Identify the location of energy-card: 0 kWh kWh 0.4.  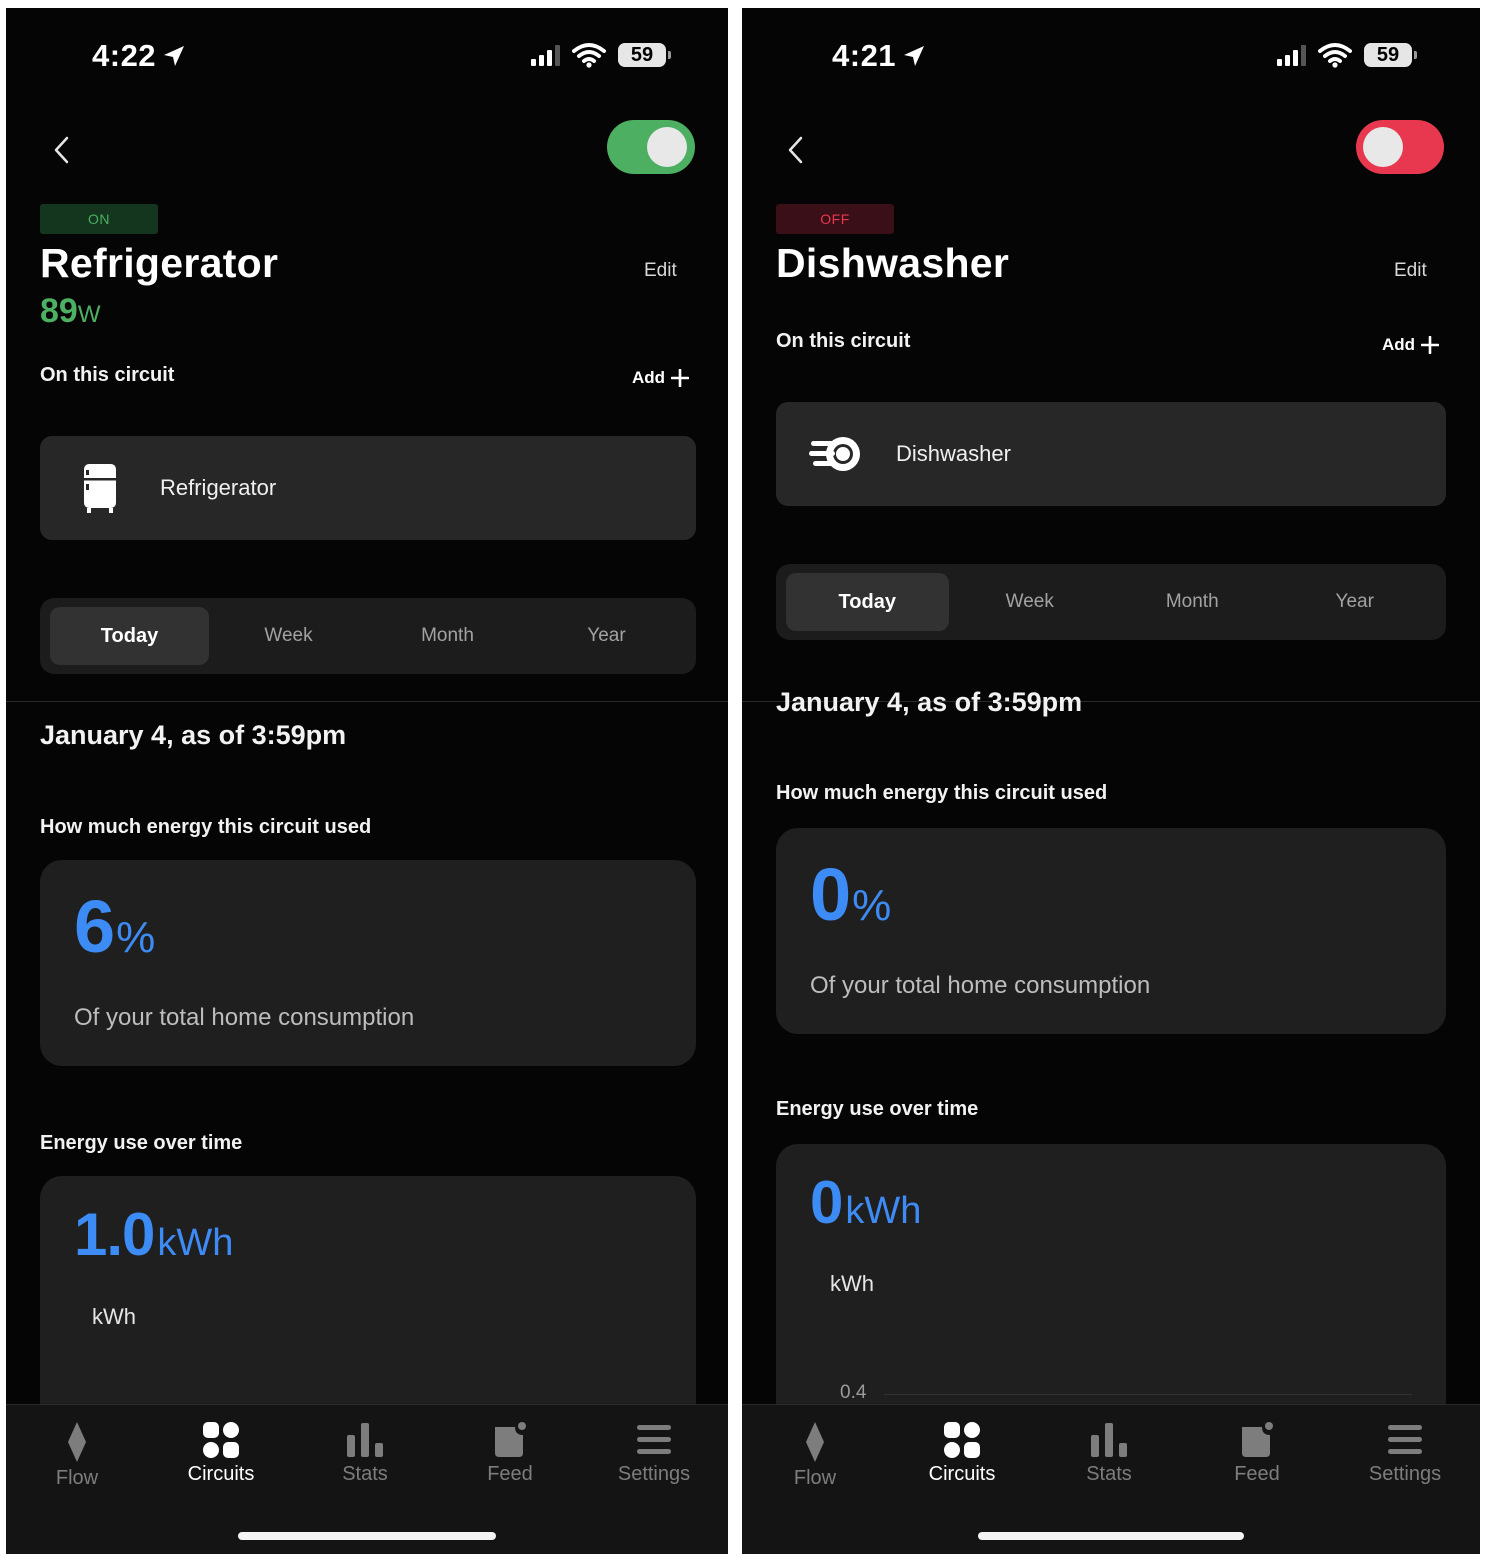
(1111, 1279).